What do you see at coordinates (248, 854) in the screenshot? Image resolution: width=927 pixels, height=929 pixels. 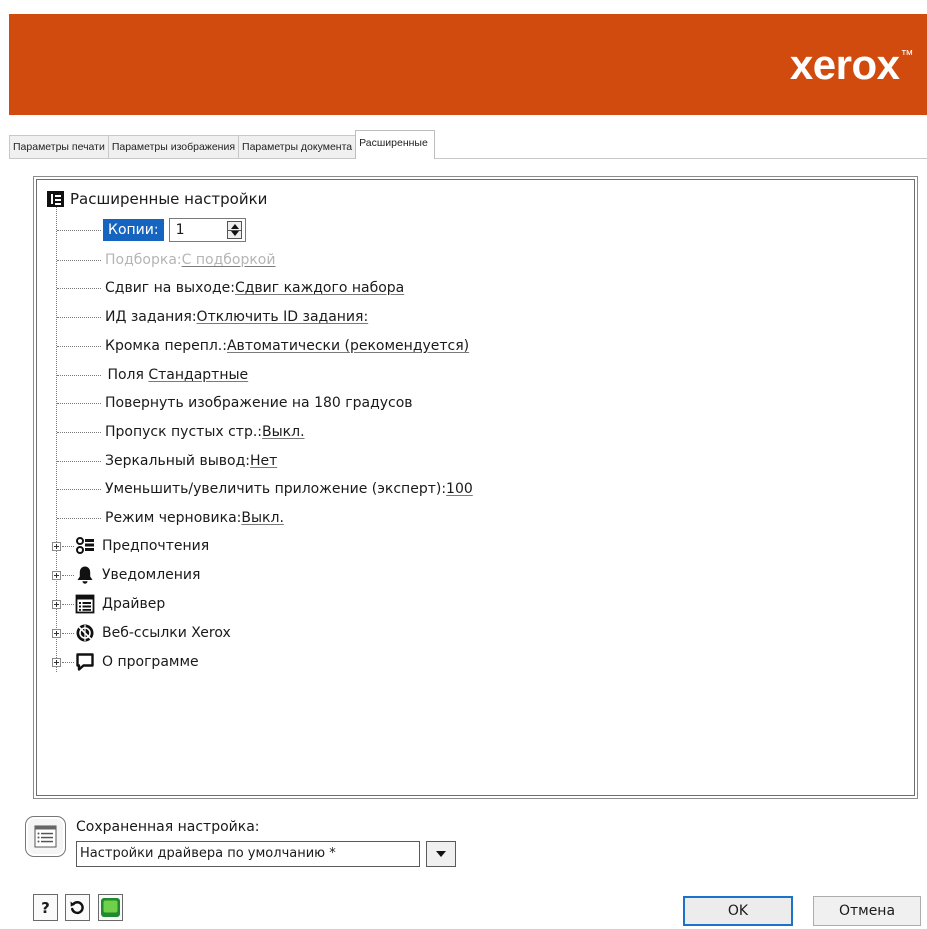 I see `saved-settings-select: Настройки драйвера по умолчанию *` at bounding box center [248, 854].